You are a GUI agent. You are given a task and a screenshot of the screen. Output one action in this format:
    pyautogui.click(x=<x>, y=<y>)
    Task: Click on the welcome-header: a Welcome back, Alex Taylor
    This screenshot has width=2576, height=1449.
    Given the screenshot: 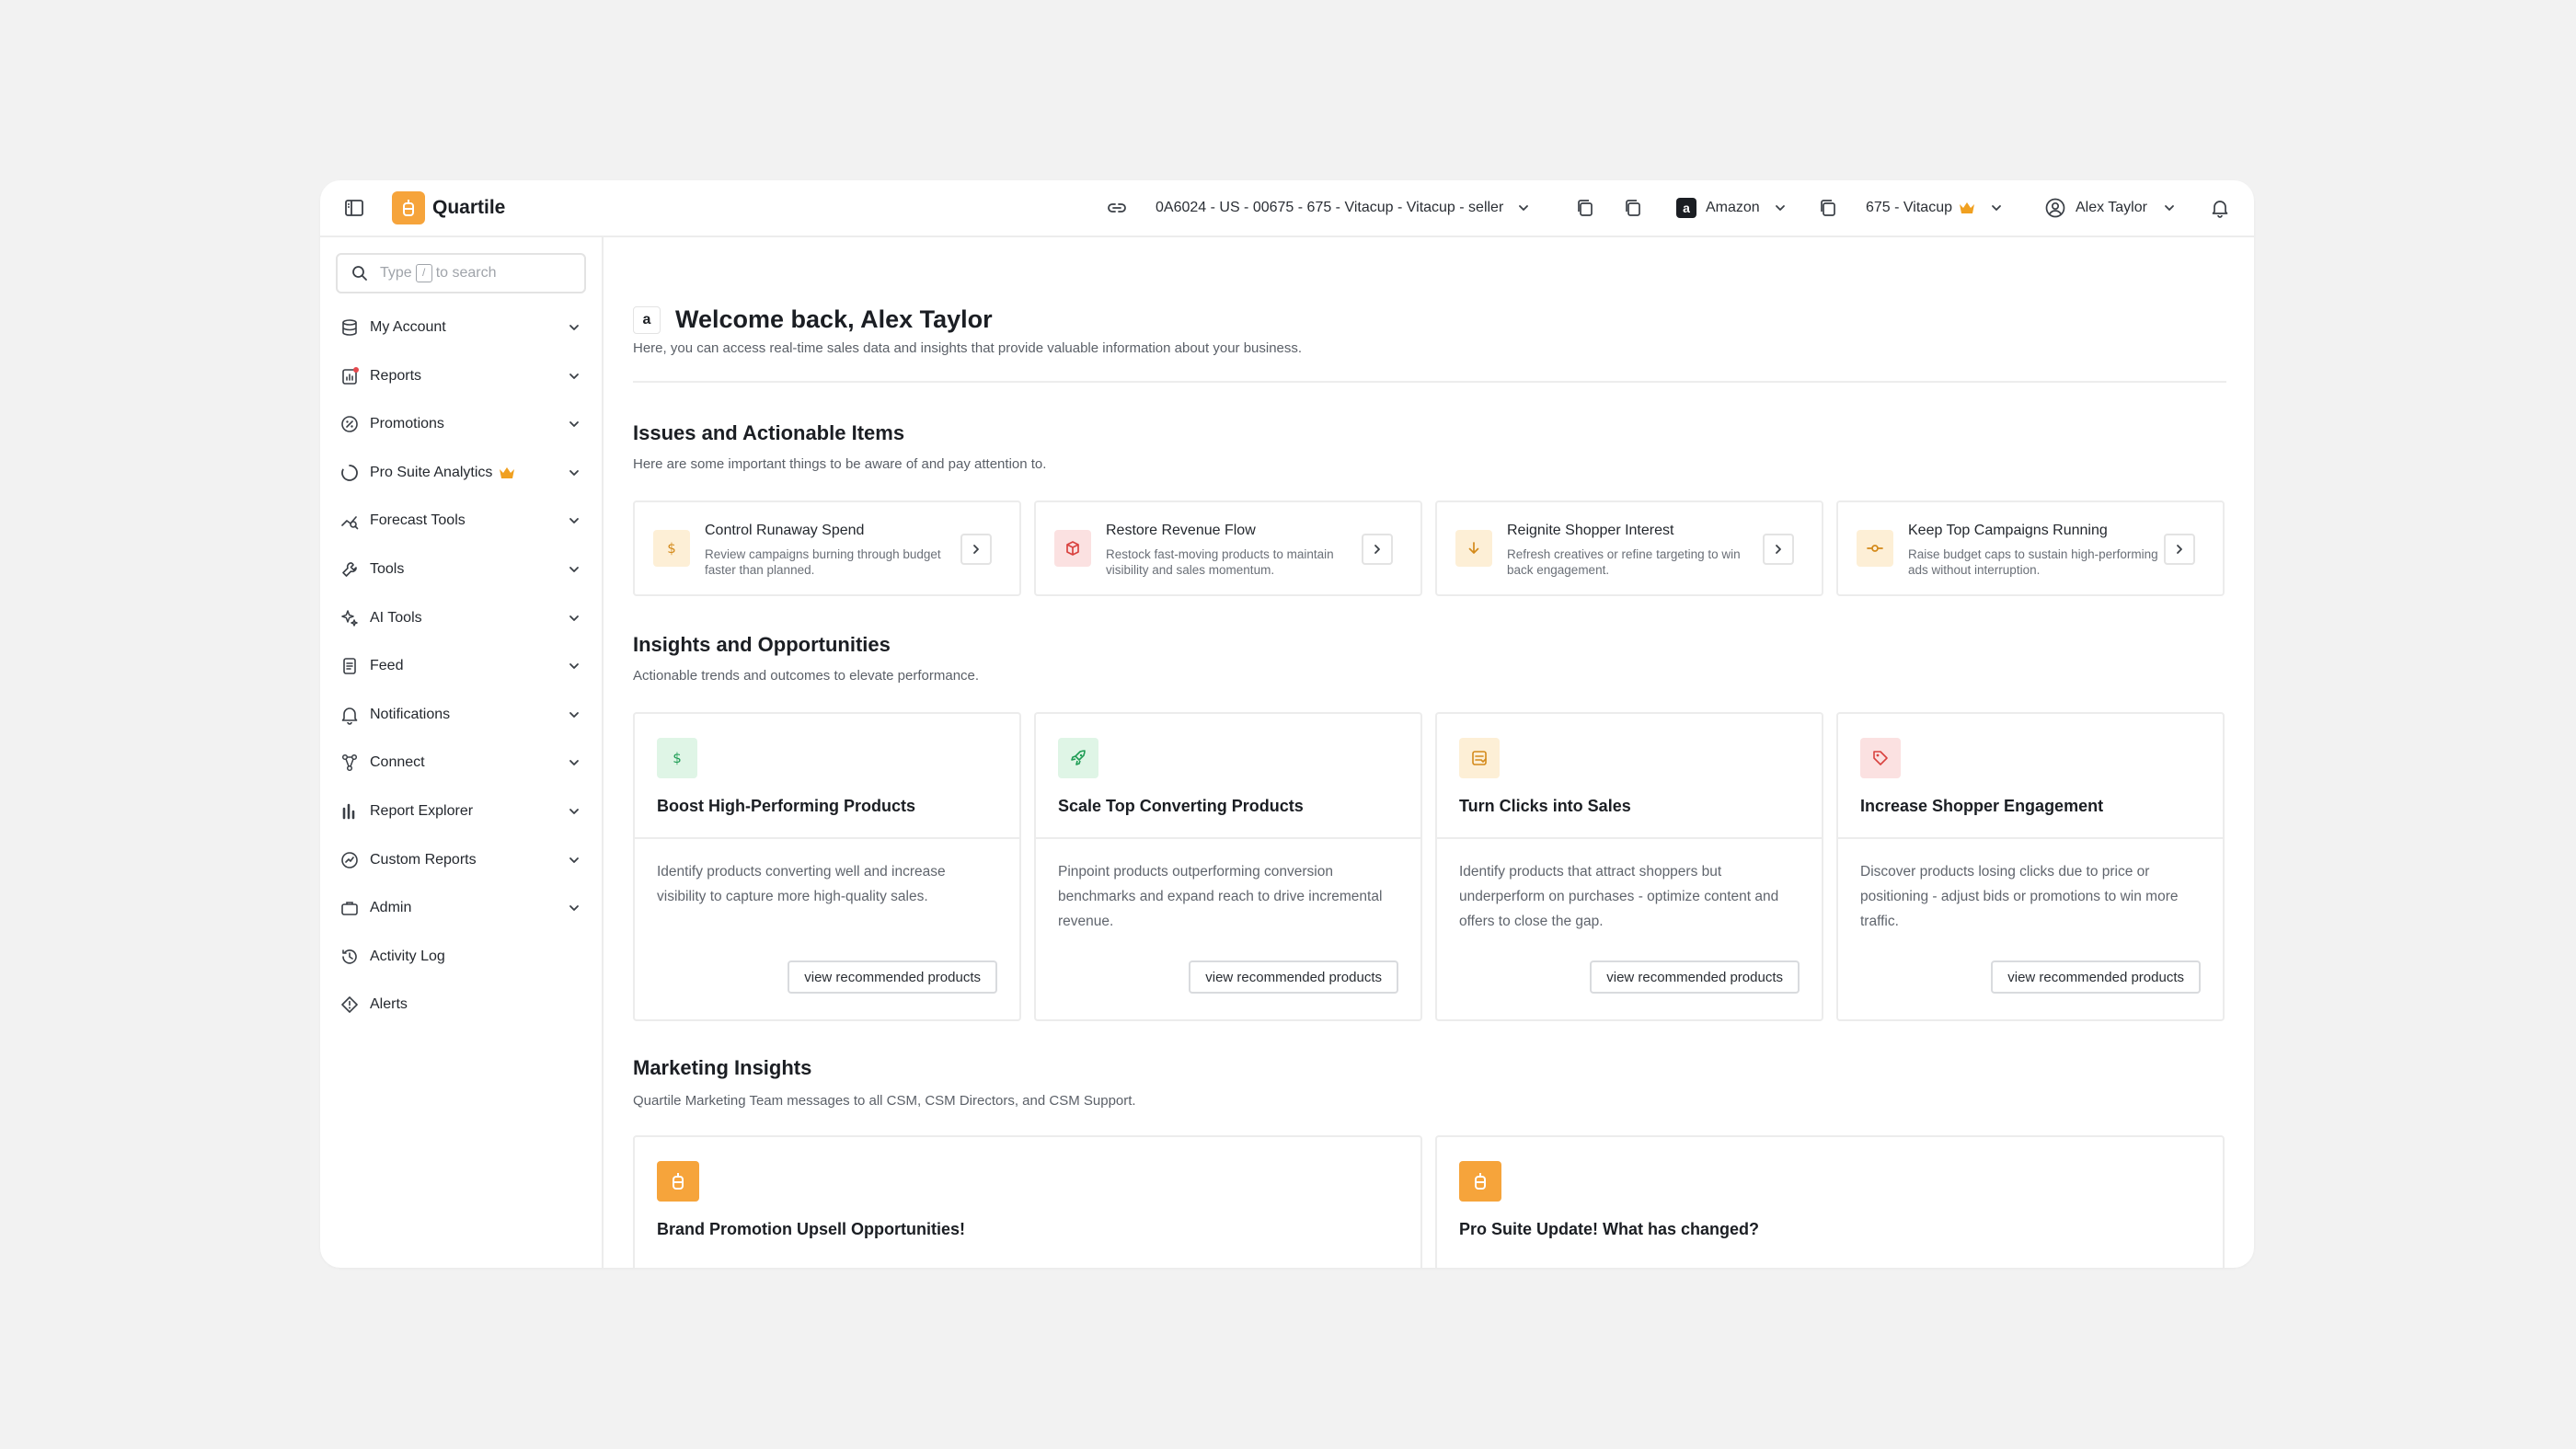 What is the action you would take?
    pyautogui.click(x=813, y=319)
    